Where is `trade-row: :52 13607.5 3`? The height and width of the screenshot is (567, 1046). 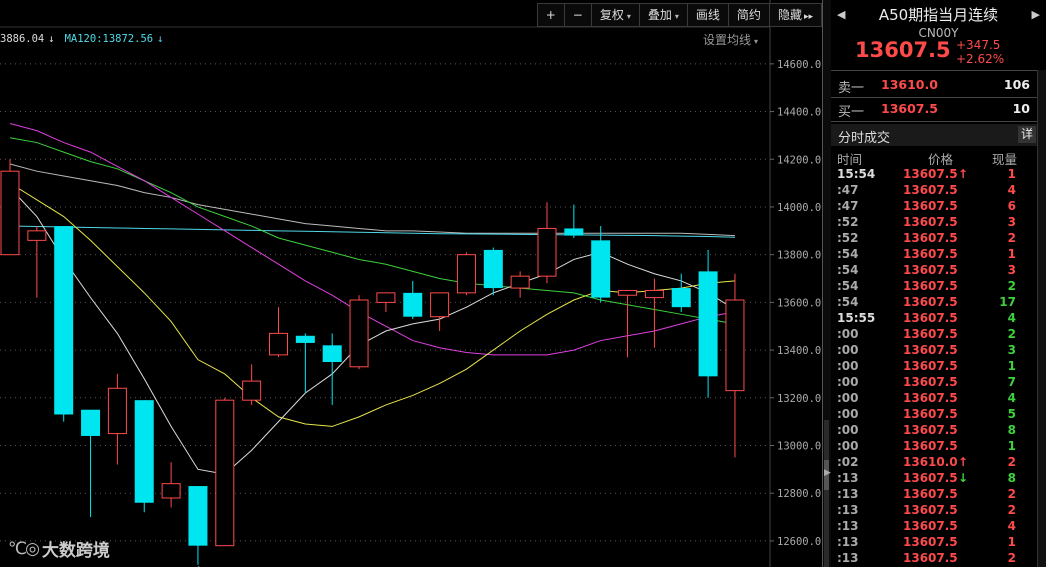
trade-row: :52 13607.5 3 is located at coordinates (934, 223).